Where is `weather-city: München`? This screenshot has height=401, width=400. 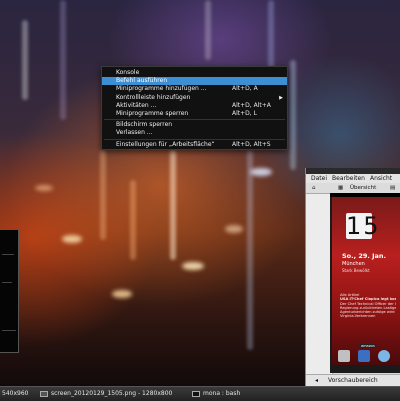
weather-city: München is located at coordinates (353, 264).